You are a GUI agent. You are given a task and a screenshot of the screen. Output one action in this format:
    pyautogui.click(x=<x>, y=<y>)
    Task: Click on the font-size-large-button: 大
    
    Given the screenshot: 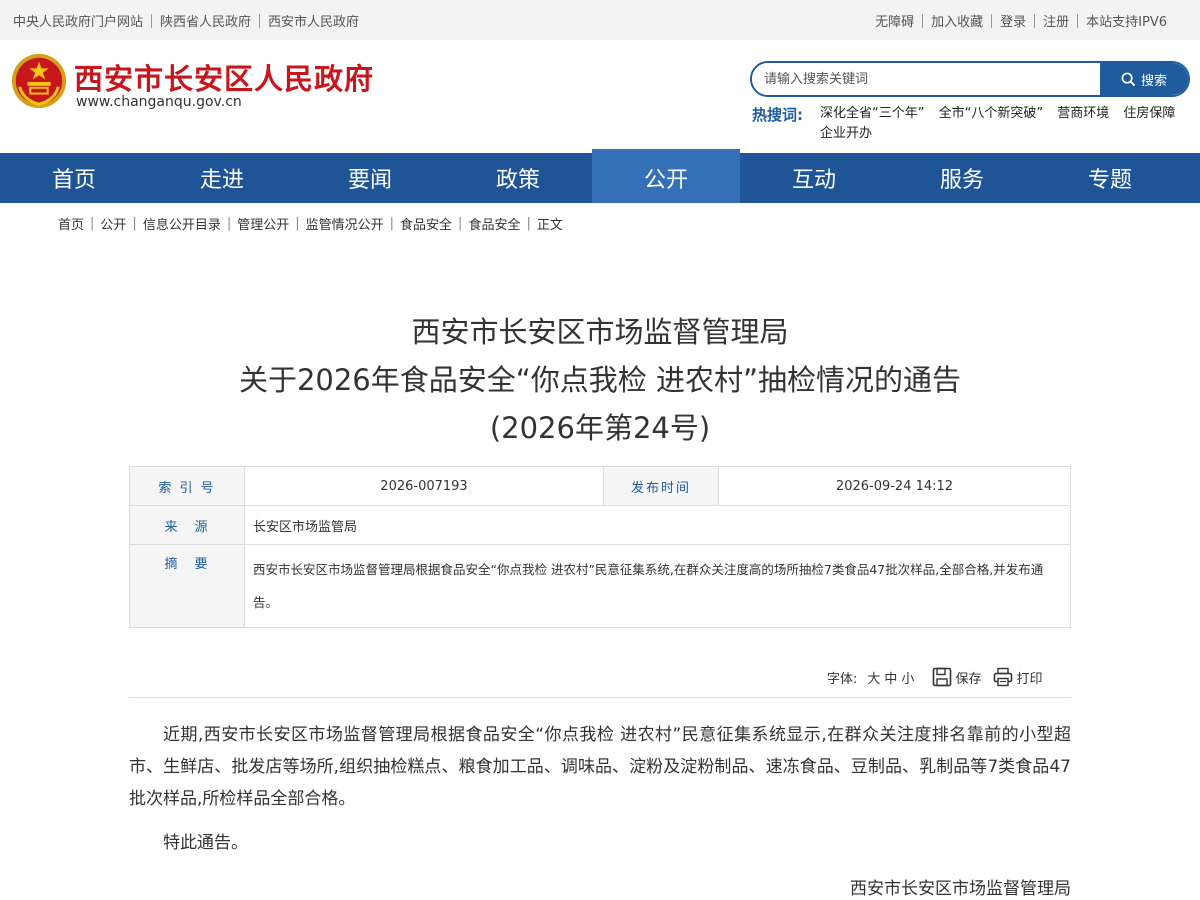 What is the action you would take?
    pyautogui.click(x=873, y=677)
    